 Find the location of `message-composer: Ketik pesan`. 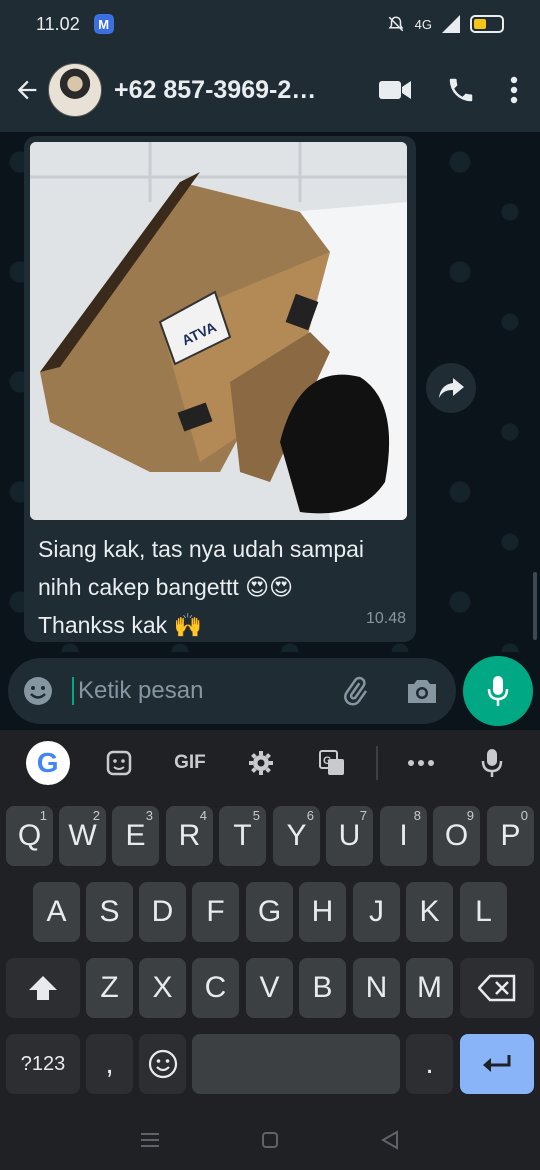

message-composer: Ketik pesan is located at coordinates (270, 691).